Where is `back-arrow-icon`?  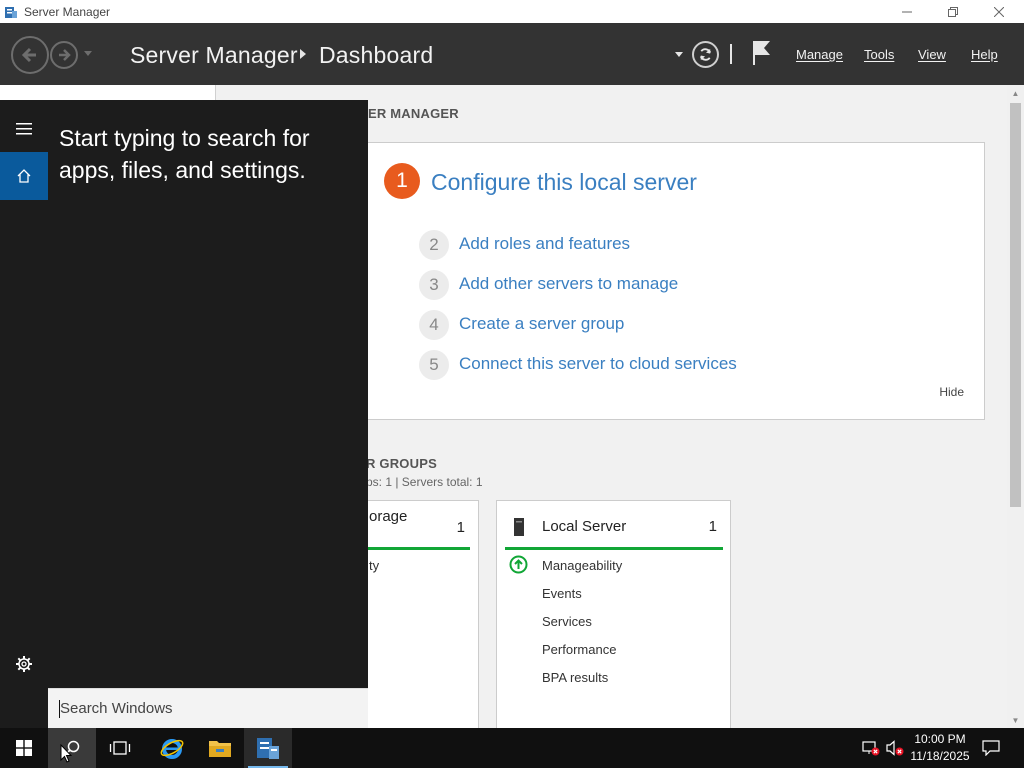
back-arrow-icon is located at coordinates (28, 55).